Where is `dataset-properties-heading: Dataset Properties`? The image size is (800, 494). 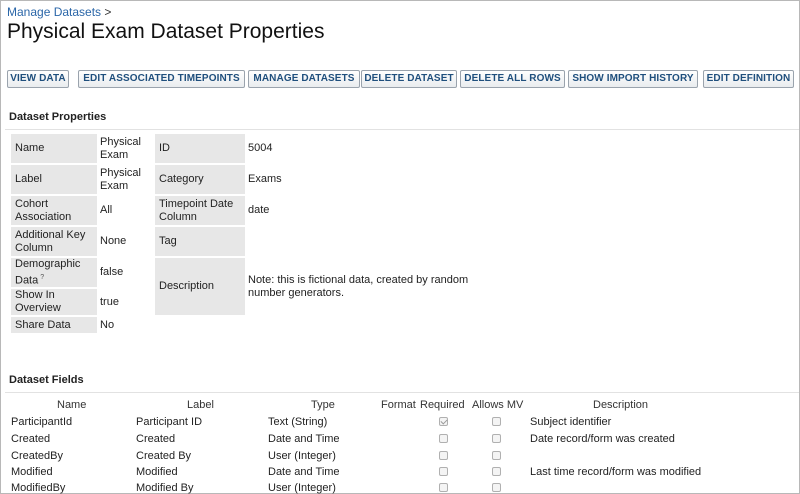 dataset-properties-heading: Dataset Properties is located at coordinates (58, 117).